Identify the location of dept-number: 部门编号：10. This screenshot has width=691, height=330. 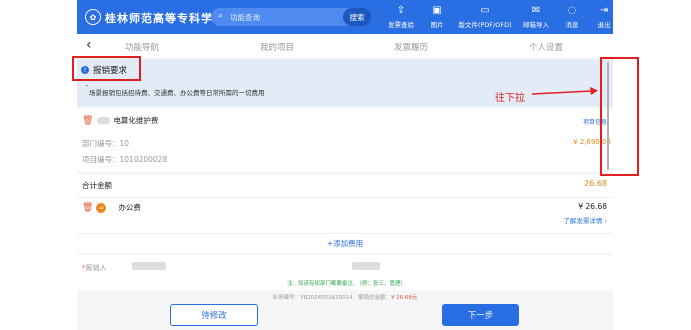
(106, 143).